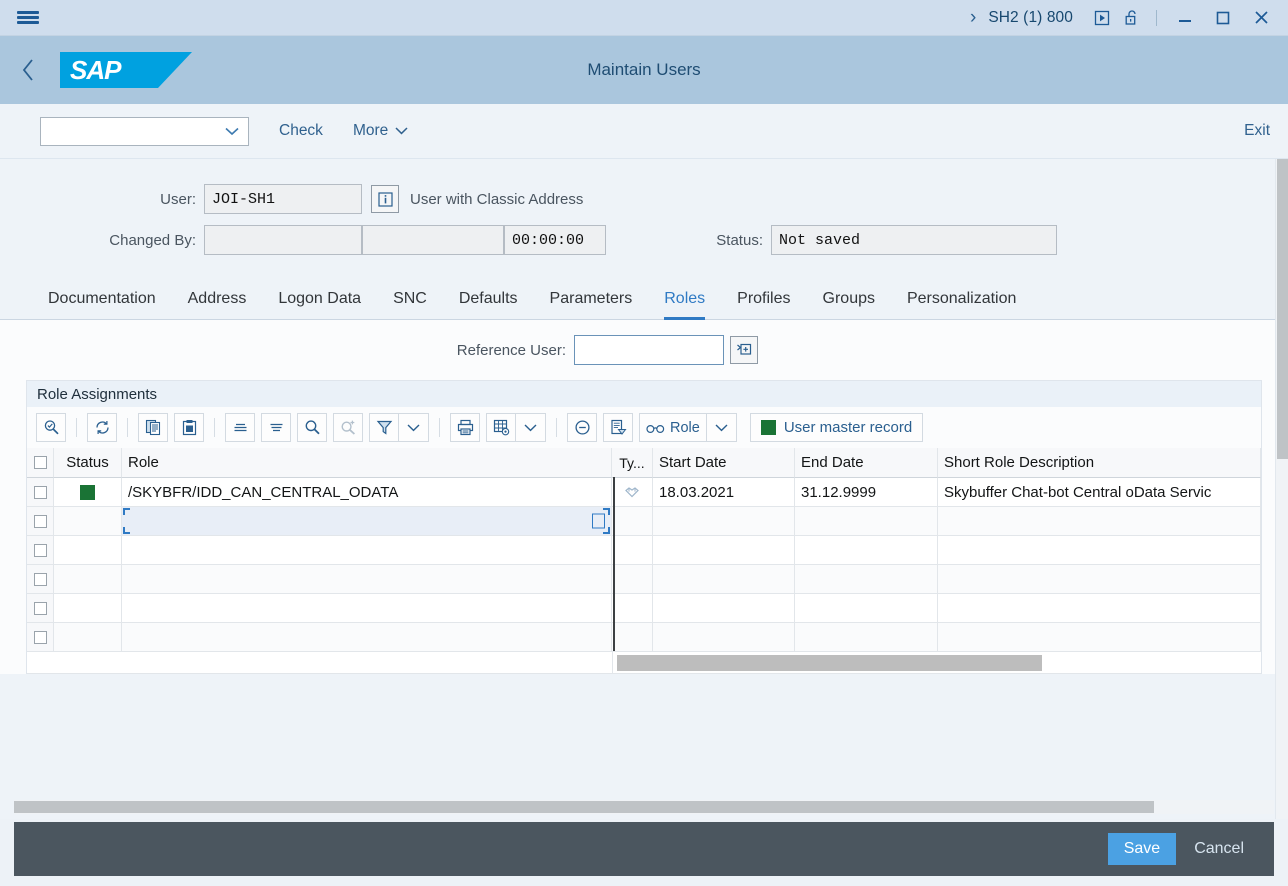  What do you see at coordinates (555, 240) in the screenshot?
I see `changed-time-input: 00:00:00` at bounding box center [555, 240].